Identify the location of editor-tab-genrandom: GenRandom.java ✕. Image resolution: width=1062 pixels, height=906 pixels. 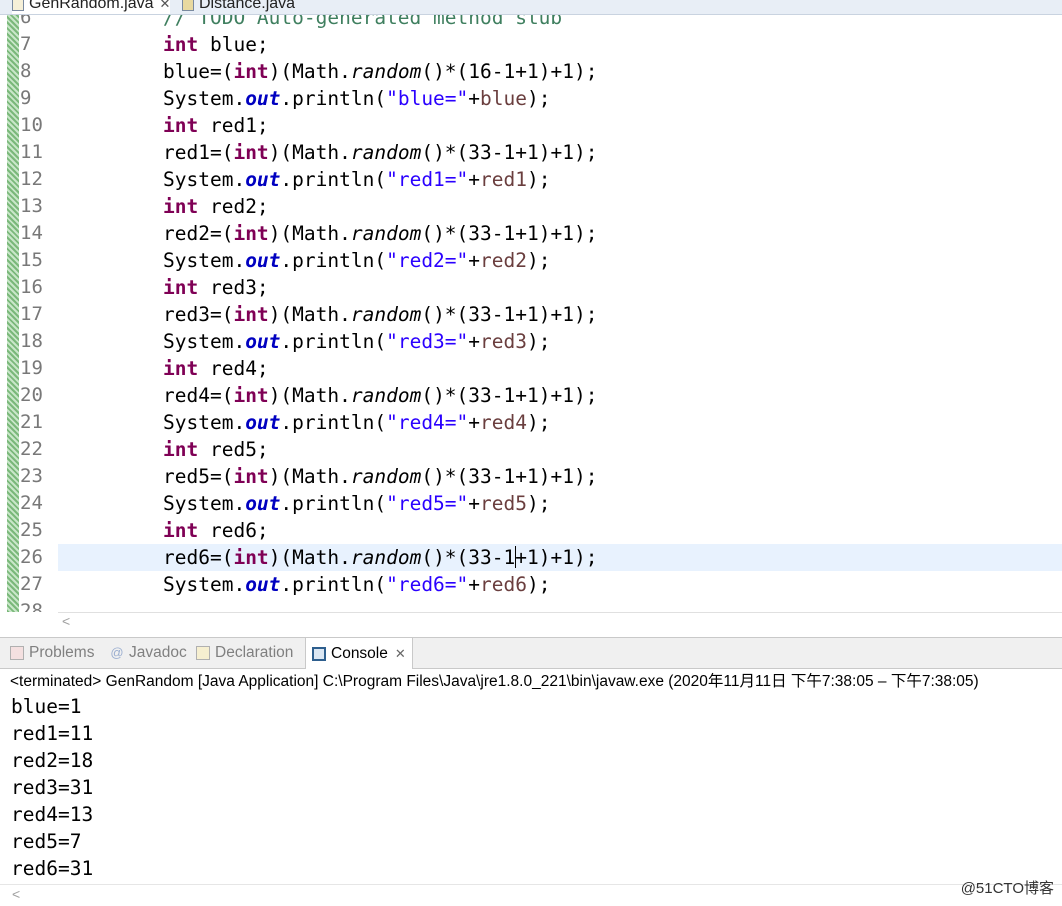
(91, 7).